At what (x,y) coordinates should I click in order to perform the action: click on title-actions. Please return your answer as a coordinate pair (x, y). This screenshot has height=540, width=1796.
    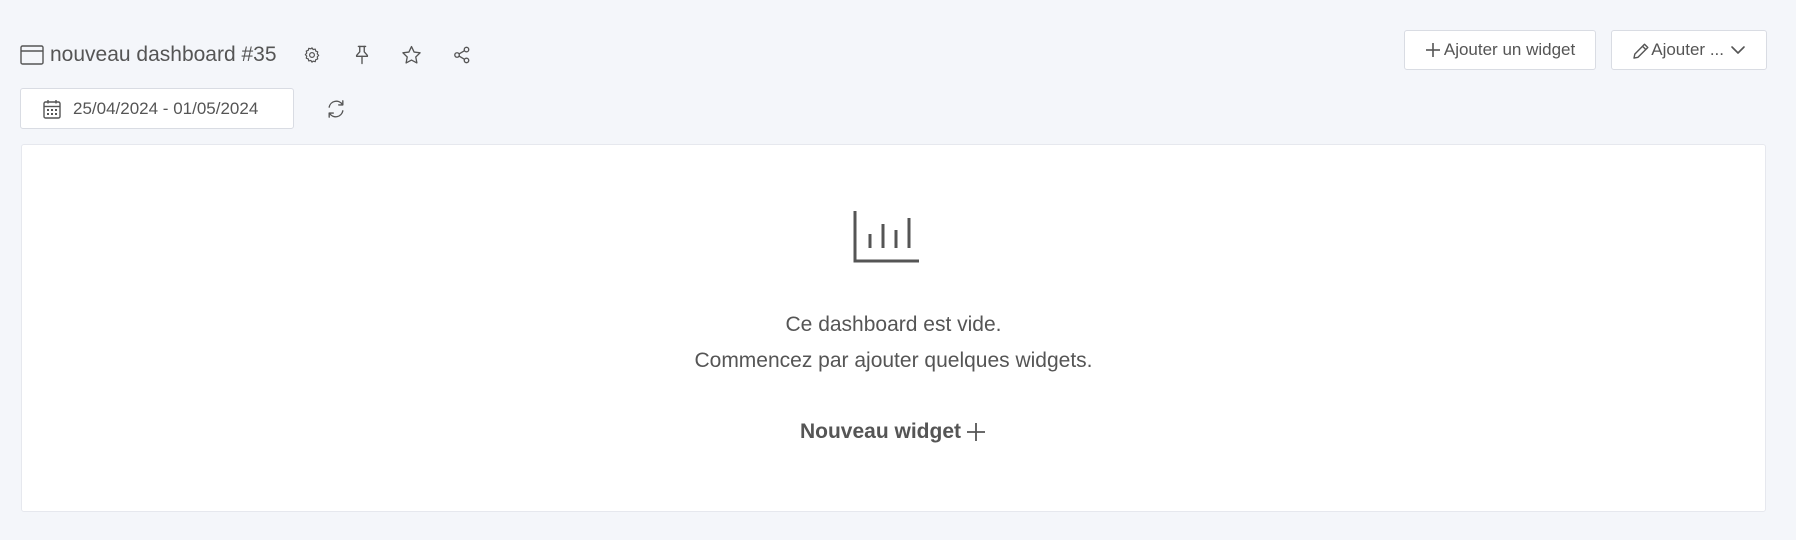
    Looking at the image, I should click on (387, 55).